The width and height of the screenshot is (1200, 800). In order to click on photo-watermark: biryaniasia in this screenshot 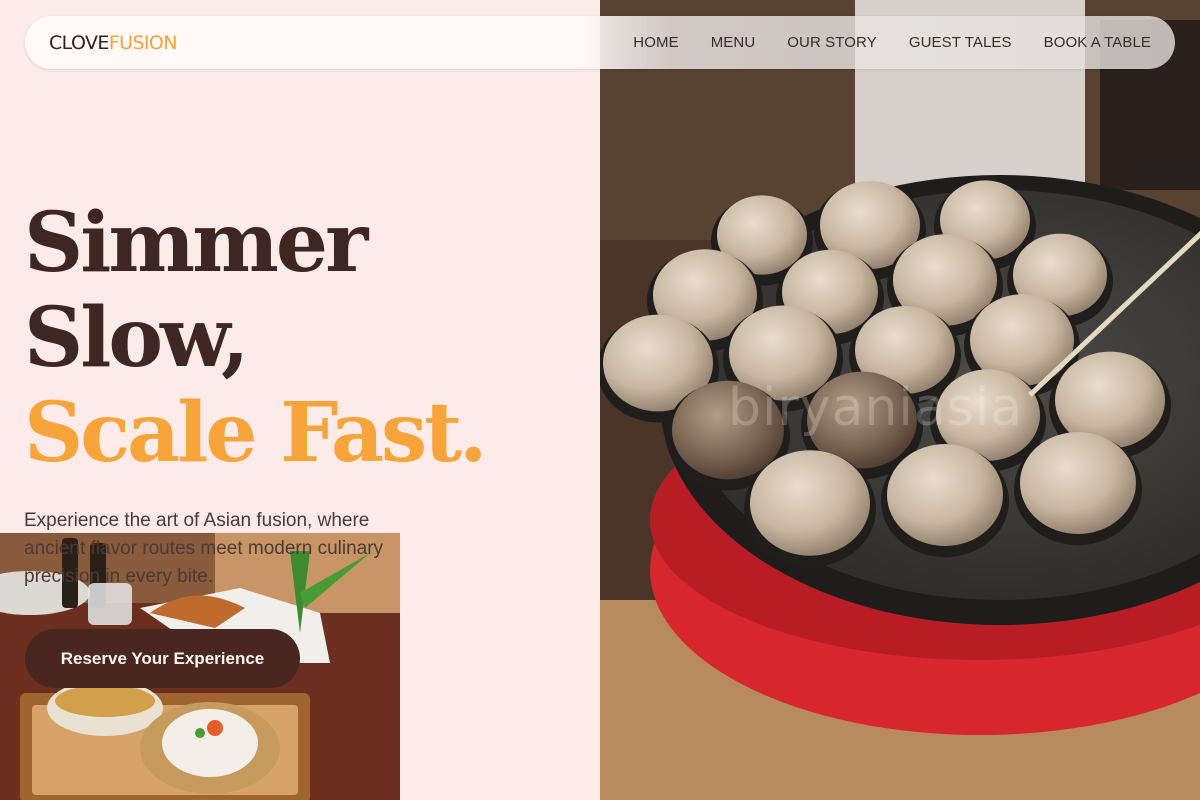, I will do `click(876, 408)`.